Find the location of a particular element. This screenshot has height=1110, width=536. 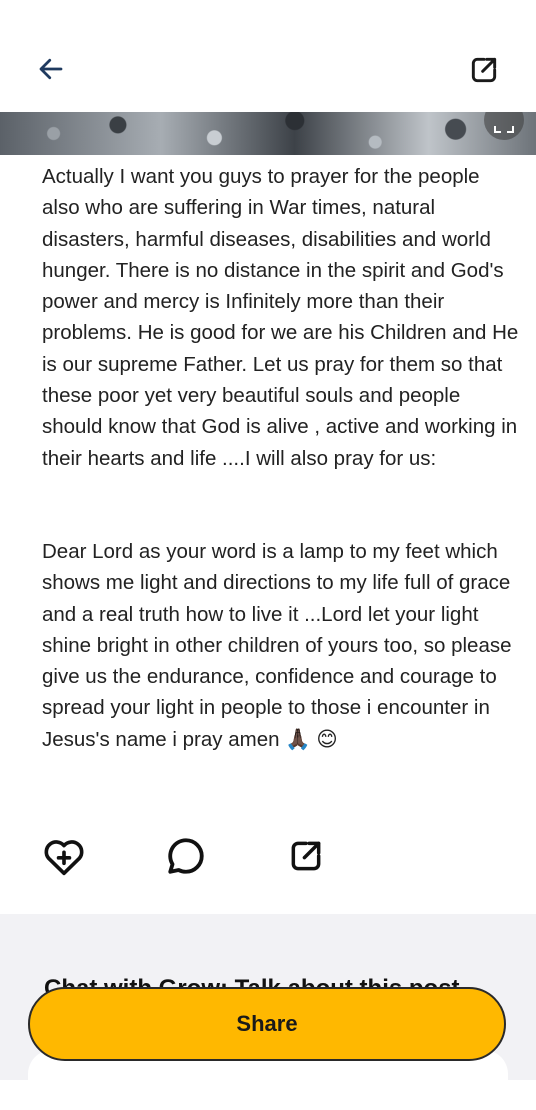

arrow-left-icon is located at coordinates (51, 69).